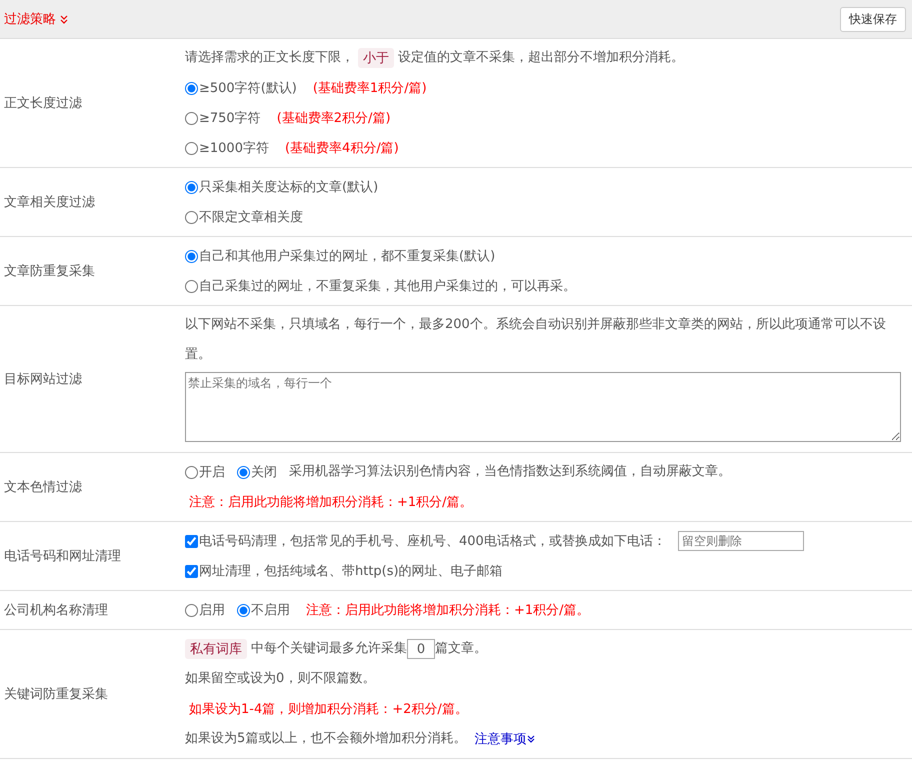 The height and width of the screenshot is (768, 912). Describe the element at coordinates (329, 649) in the screenshot. I see `description-text: 中每个关键词最多允许采集` at that location.